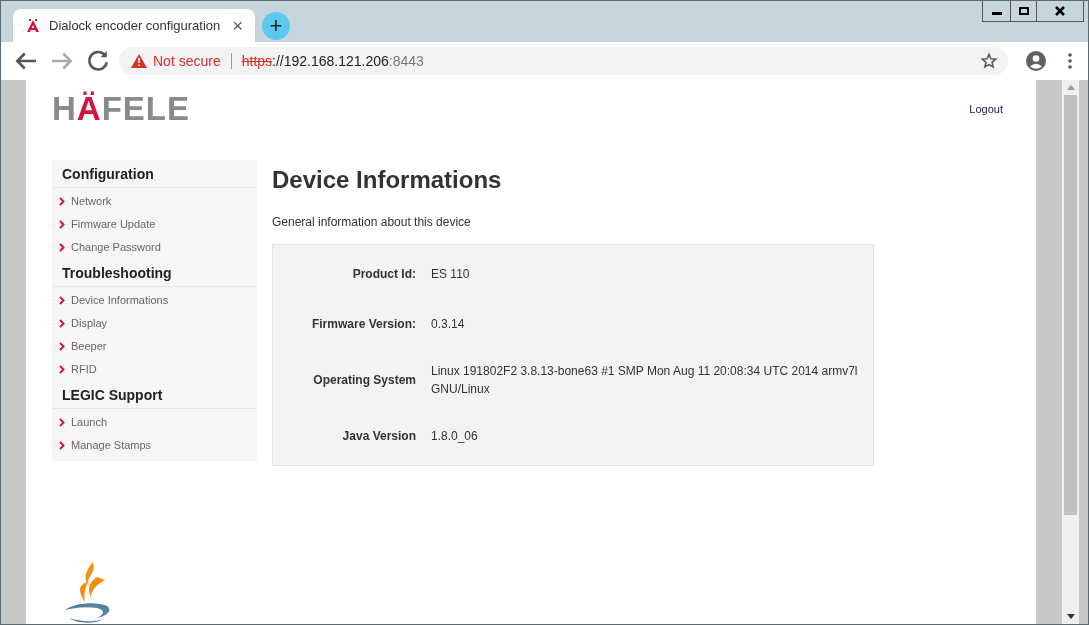 The height and width of the screenshot is (625, 1089). Describe the element at coordinates (1070, 616) in the screenshot. I see `scroll-down-icon` at that location.